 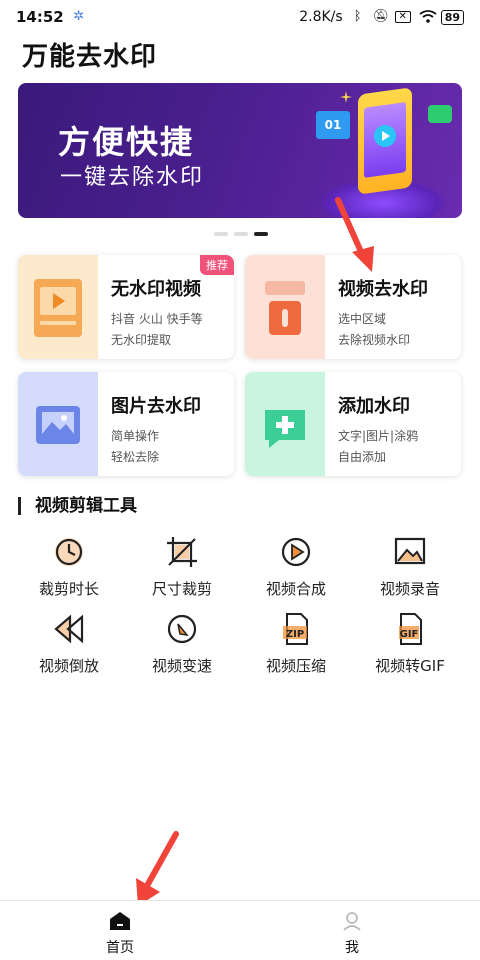 What do you see at coordinates (410, 666) in the screenshot?
I see `tool-label: 视频转GIF` at bounding box center [410, 666].